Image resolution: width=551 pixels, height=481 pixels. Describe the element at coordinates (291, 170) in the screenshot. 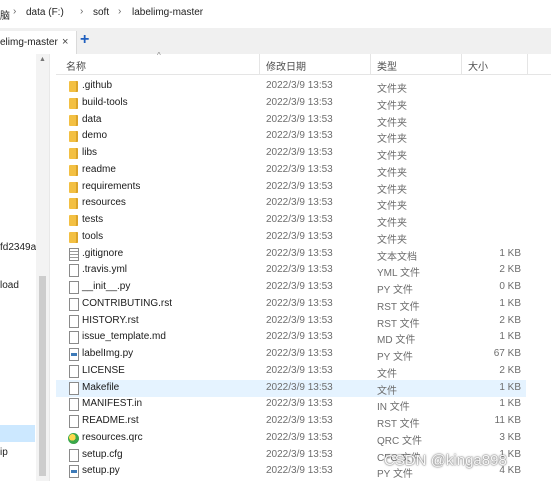

I see `file-row: readme 2022/3/9 13:53 文件夹` at that location.